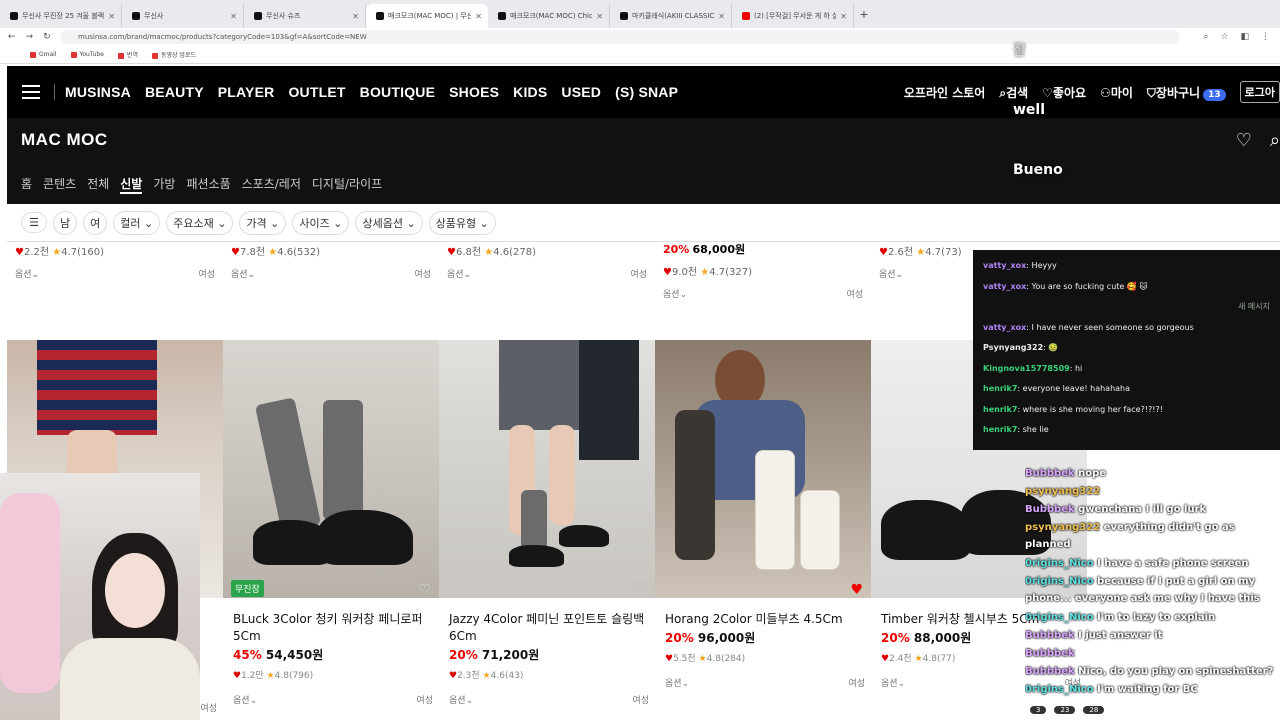 The image size is (1280, 720). What do you see at coordinates (333, 676) in the screenshot?
I see `product-stats: ♥1.2만 ★4.8(796)` at bounding box center [333, 676].